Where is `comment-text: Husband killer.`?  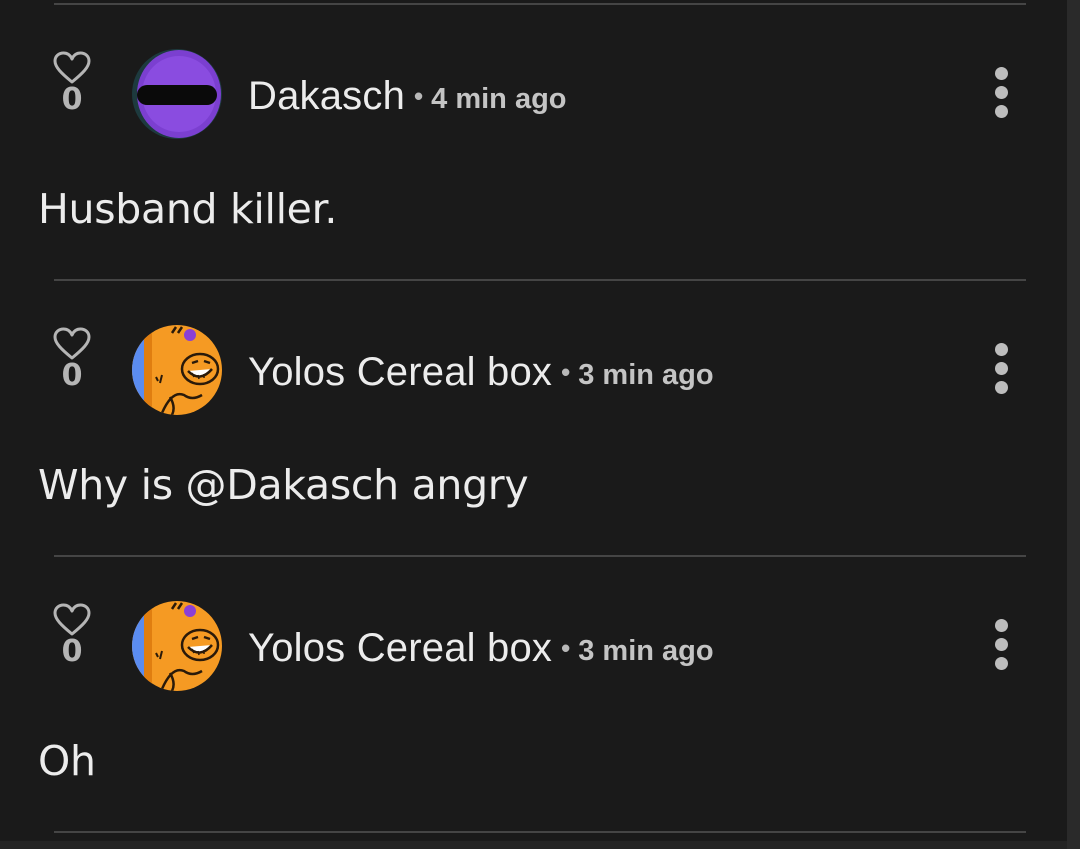
comment-text: Husband killer. is located at coordinates (188, 209).